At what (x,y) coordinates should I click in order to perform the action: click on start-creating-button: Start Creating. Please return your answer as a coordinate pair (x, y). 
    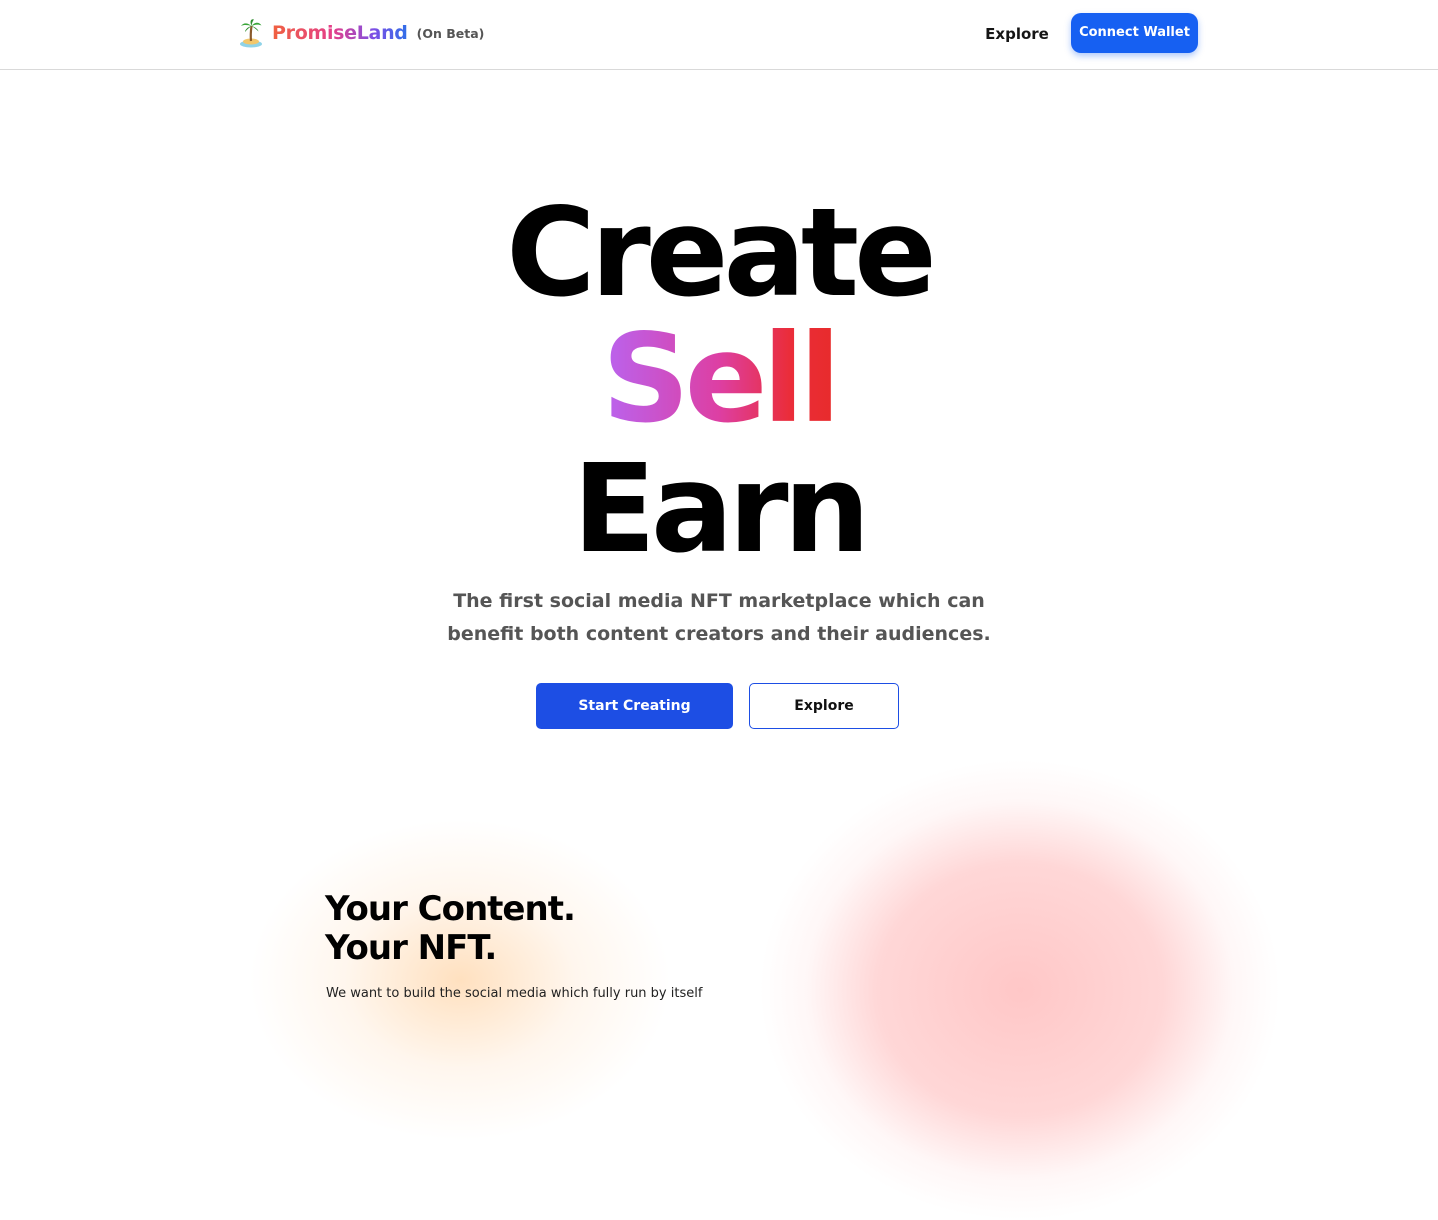
    Looking at the image, I should click on (634, 706).